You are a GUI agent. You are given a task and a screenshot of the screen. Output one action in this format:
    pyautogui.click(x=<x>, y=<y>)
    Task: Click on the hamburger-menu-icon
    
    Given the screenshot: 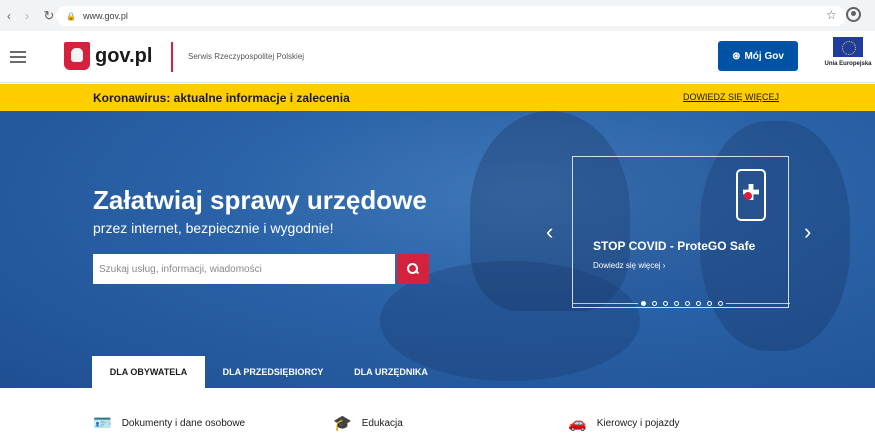 What is the action you would take?
    pyautogui.click(x=18, y=57)
    